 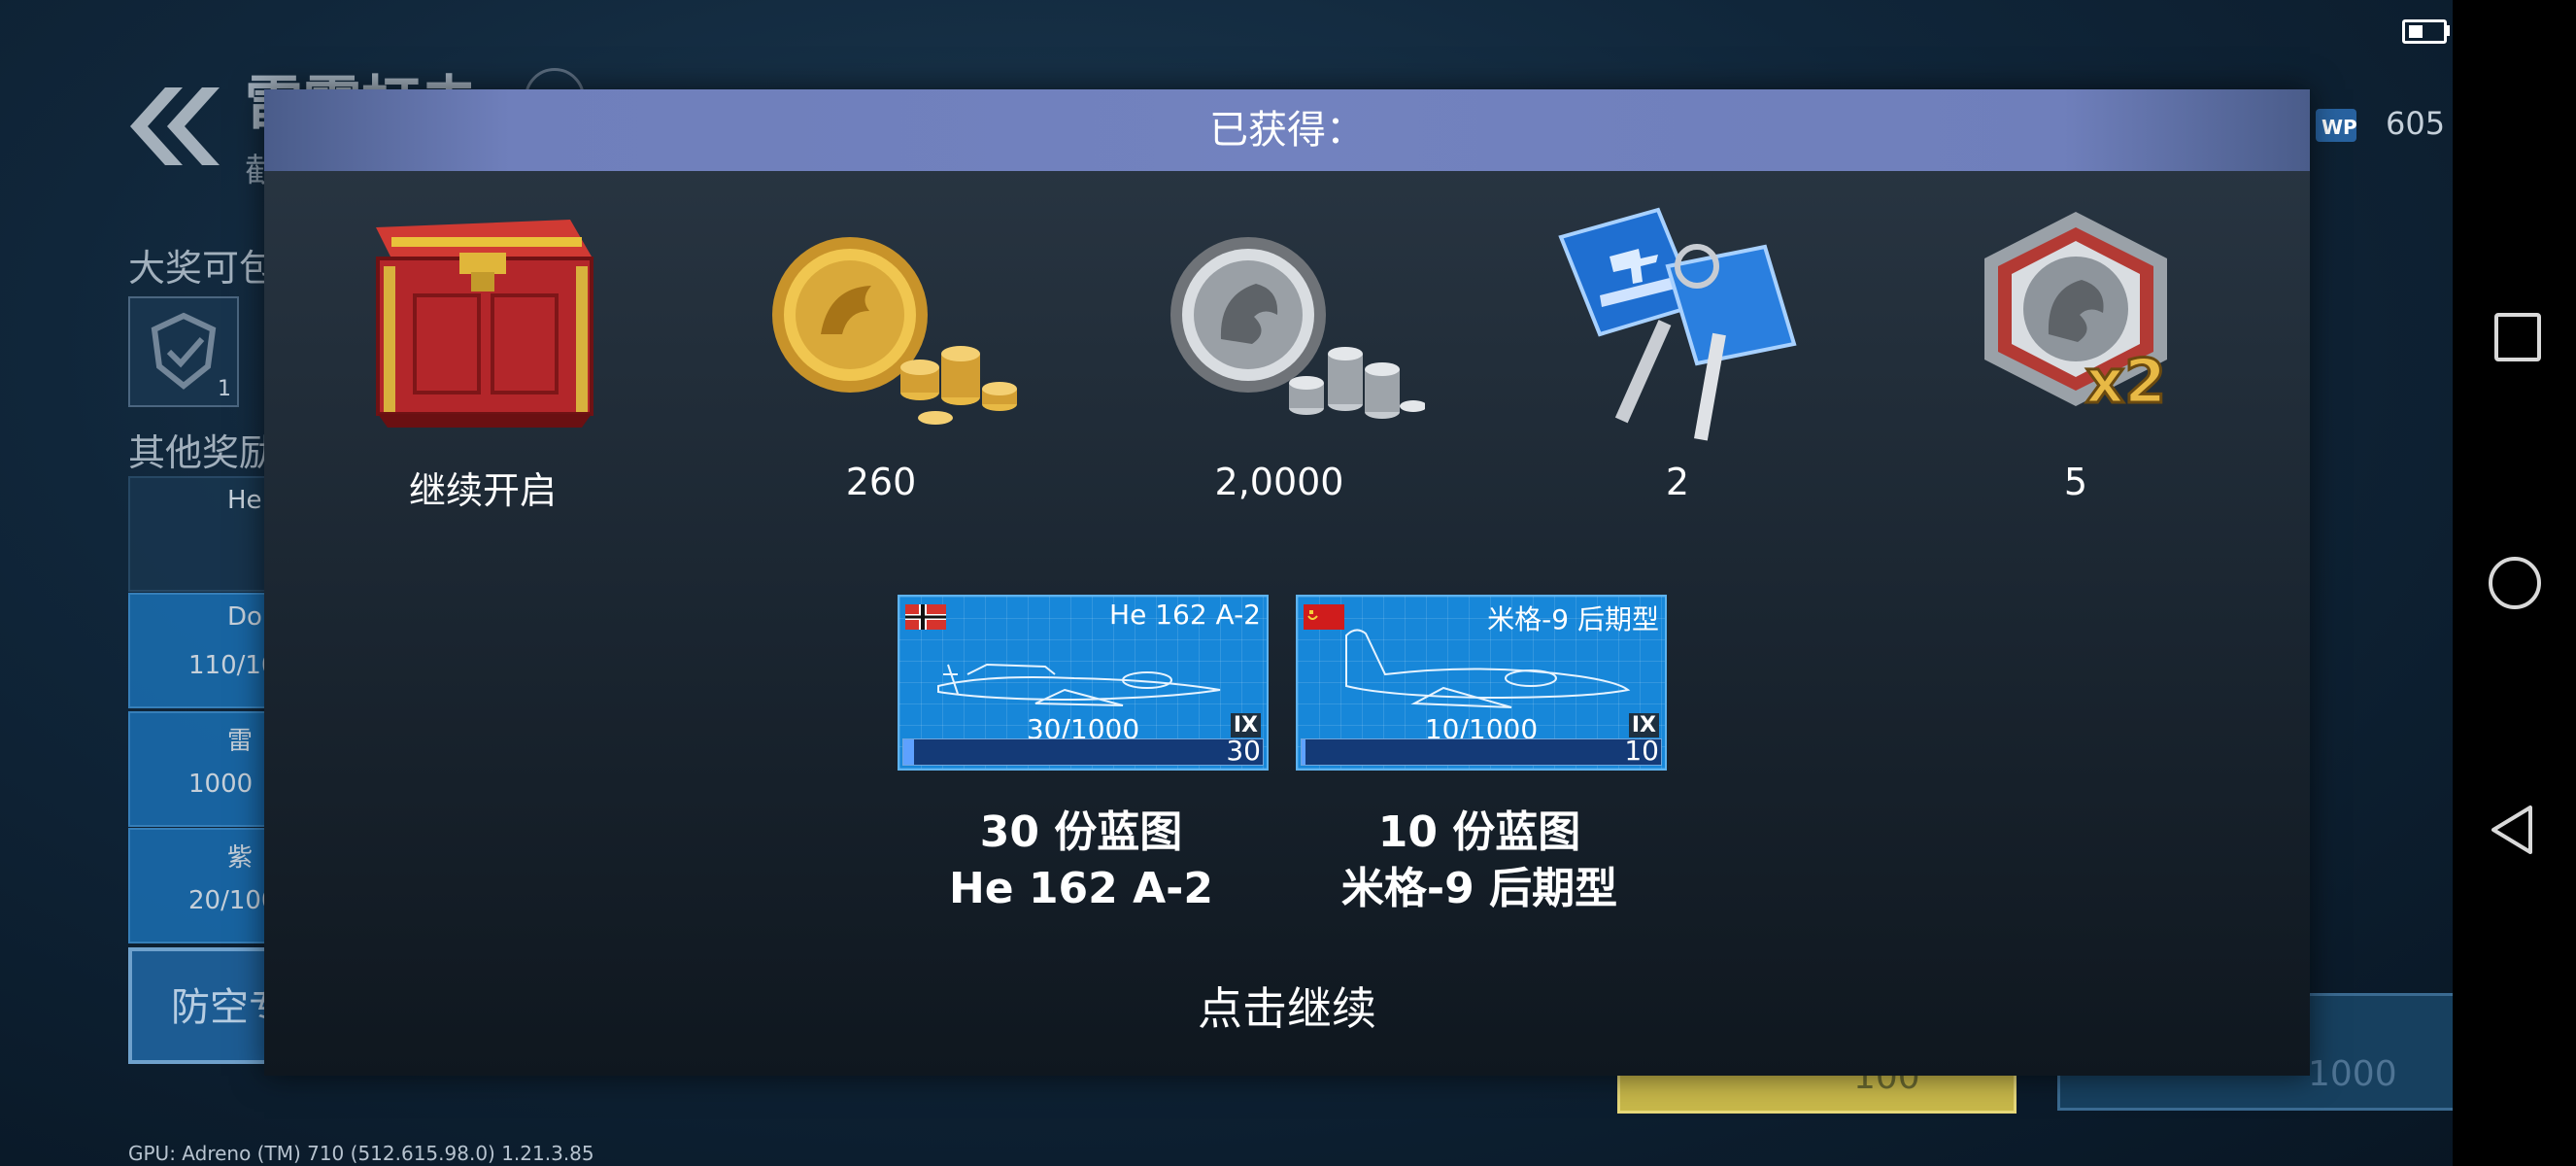 What do you see at coordinates (2125, 381) in the screenshot?
I see `multiplier-text: x2` at bounding box center [2125, 381].